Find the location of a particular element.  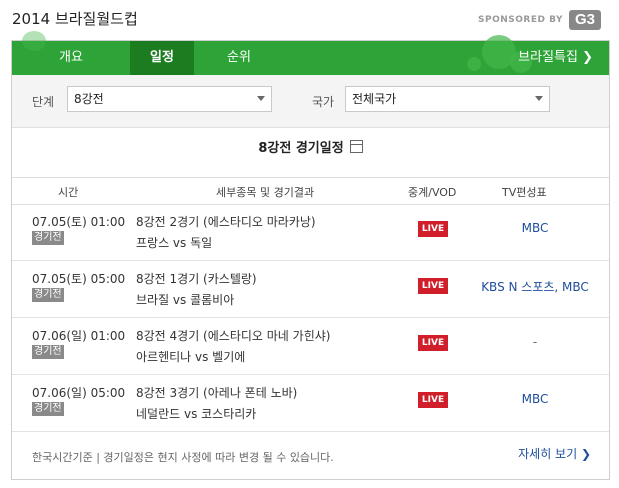

sponsor-logo: G3 is located at coordinates (585, 20).